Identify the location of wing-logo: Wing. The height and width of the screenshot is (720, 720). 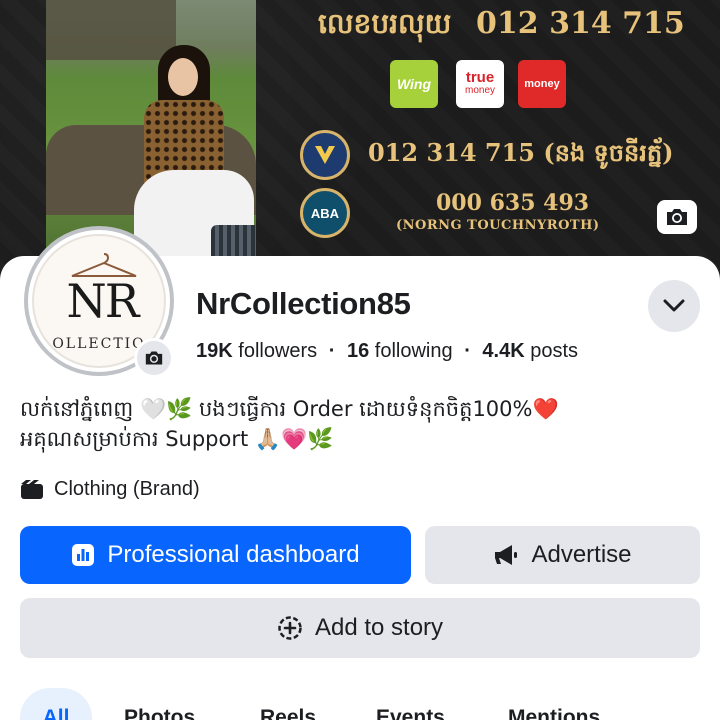
(414, 84).